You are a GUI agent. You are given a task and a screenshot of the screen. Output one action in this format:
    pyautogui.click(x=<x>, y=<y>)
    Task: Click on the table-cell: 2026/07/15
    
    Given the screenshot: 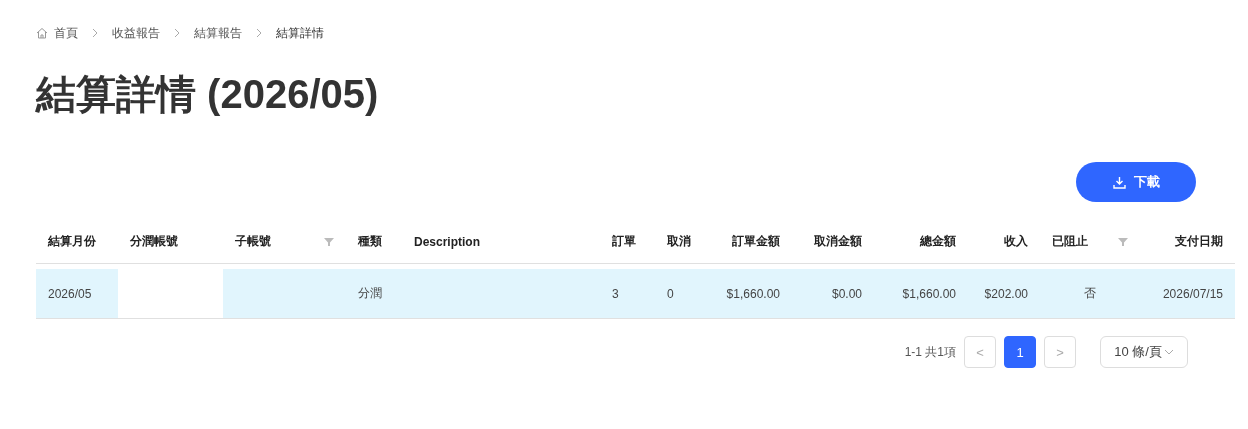 What is the action you would take?
    pyautogui.click(x=1192, y=293)
    